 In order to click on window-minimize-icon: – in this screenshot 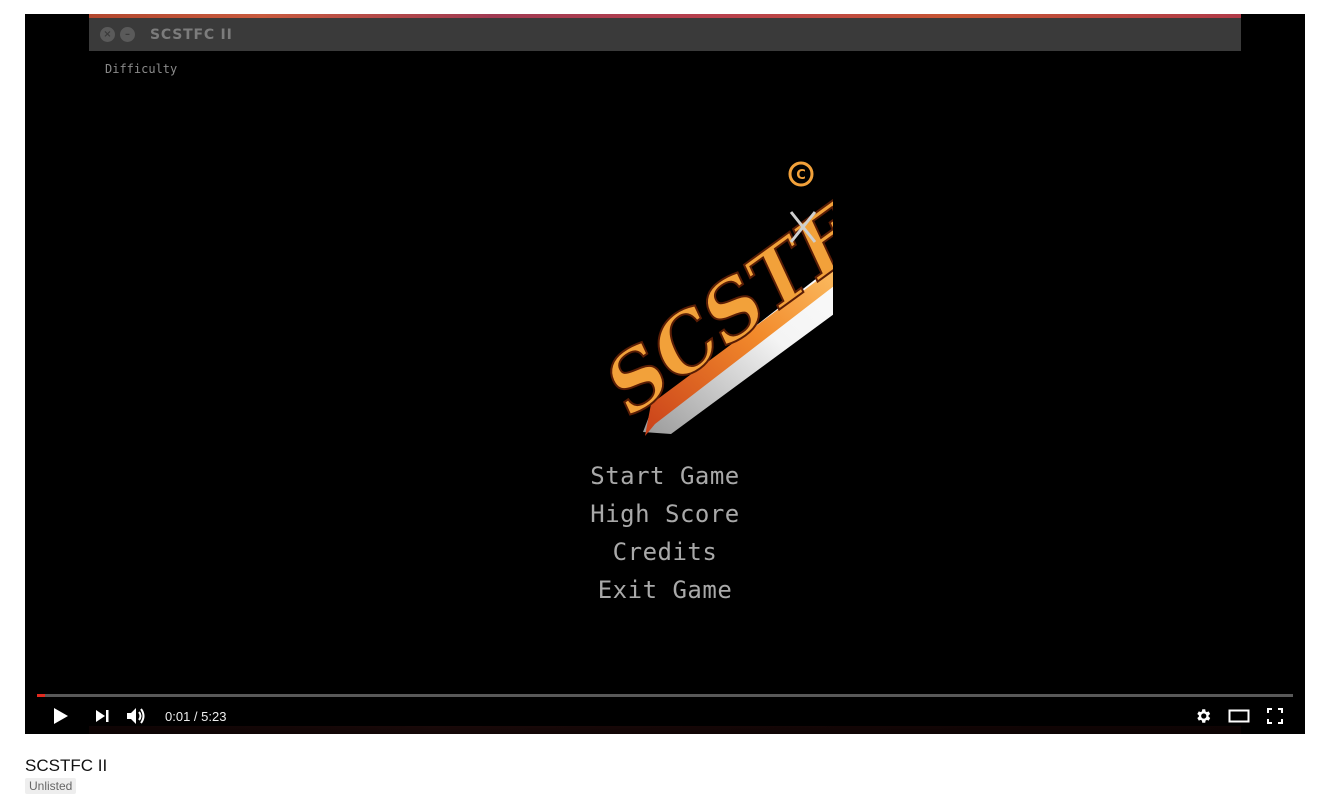, I will do `click(127, 34)`.